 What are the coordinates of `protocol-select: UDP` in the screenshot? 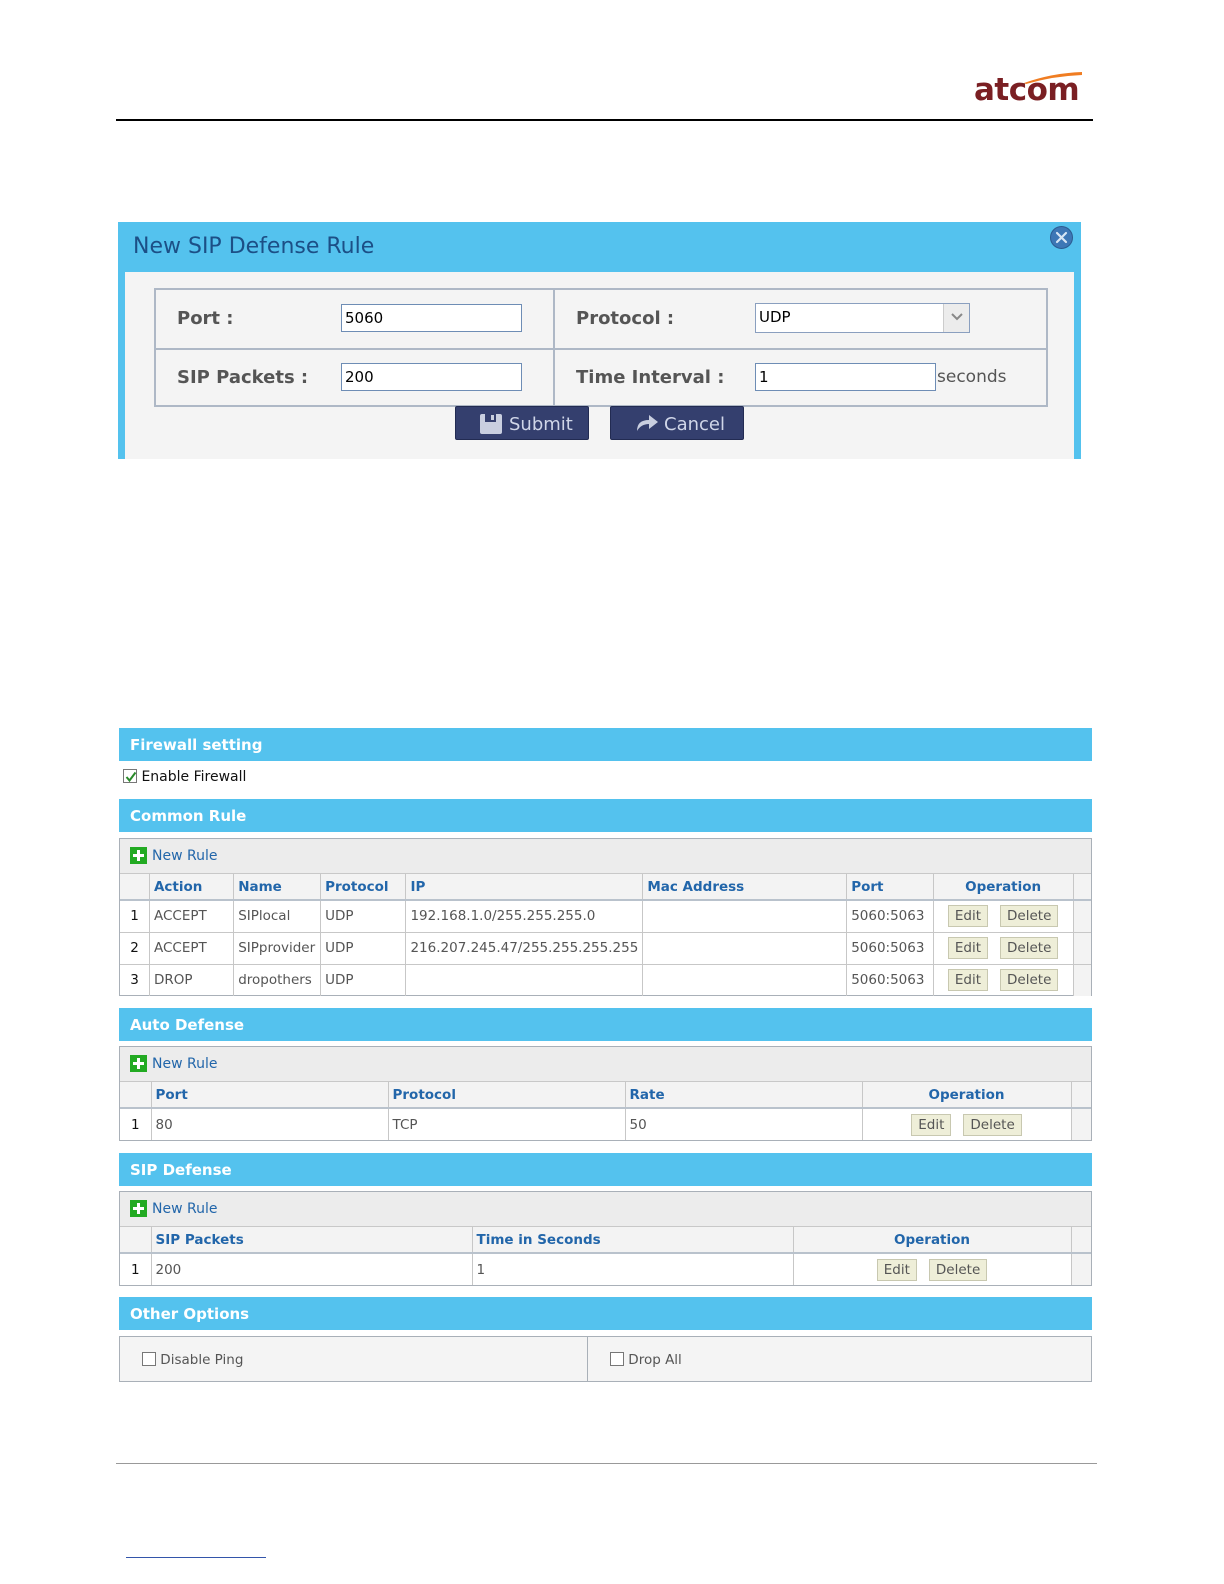 It's located at (862, 318).